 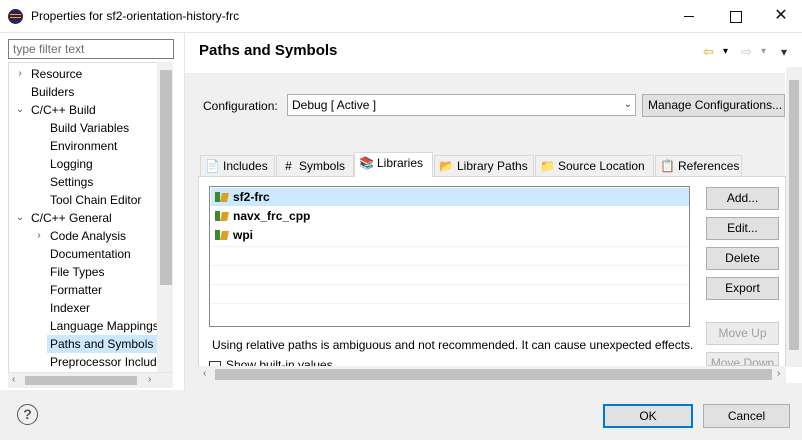 What do you see at coordinates (742, 288) in the screenshot?
I see `export-button: Export` at bounding box center [742, 288].